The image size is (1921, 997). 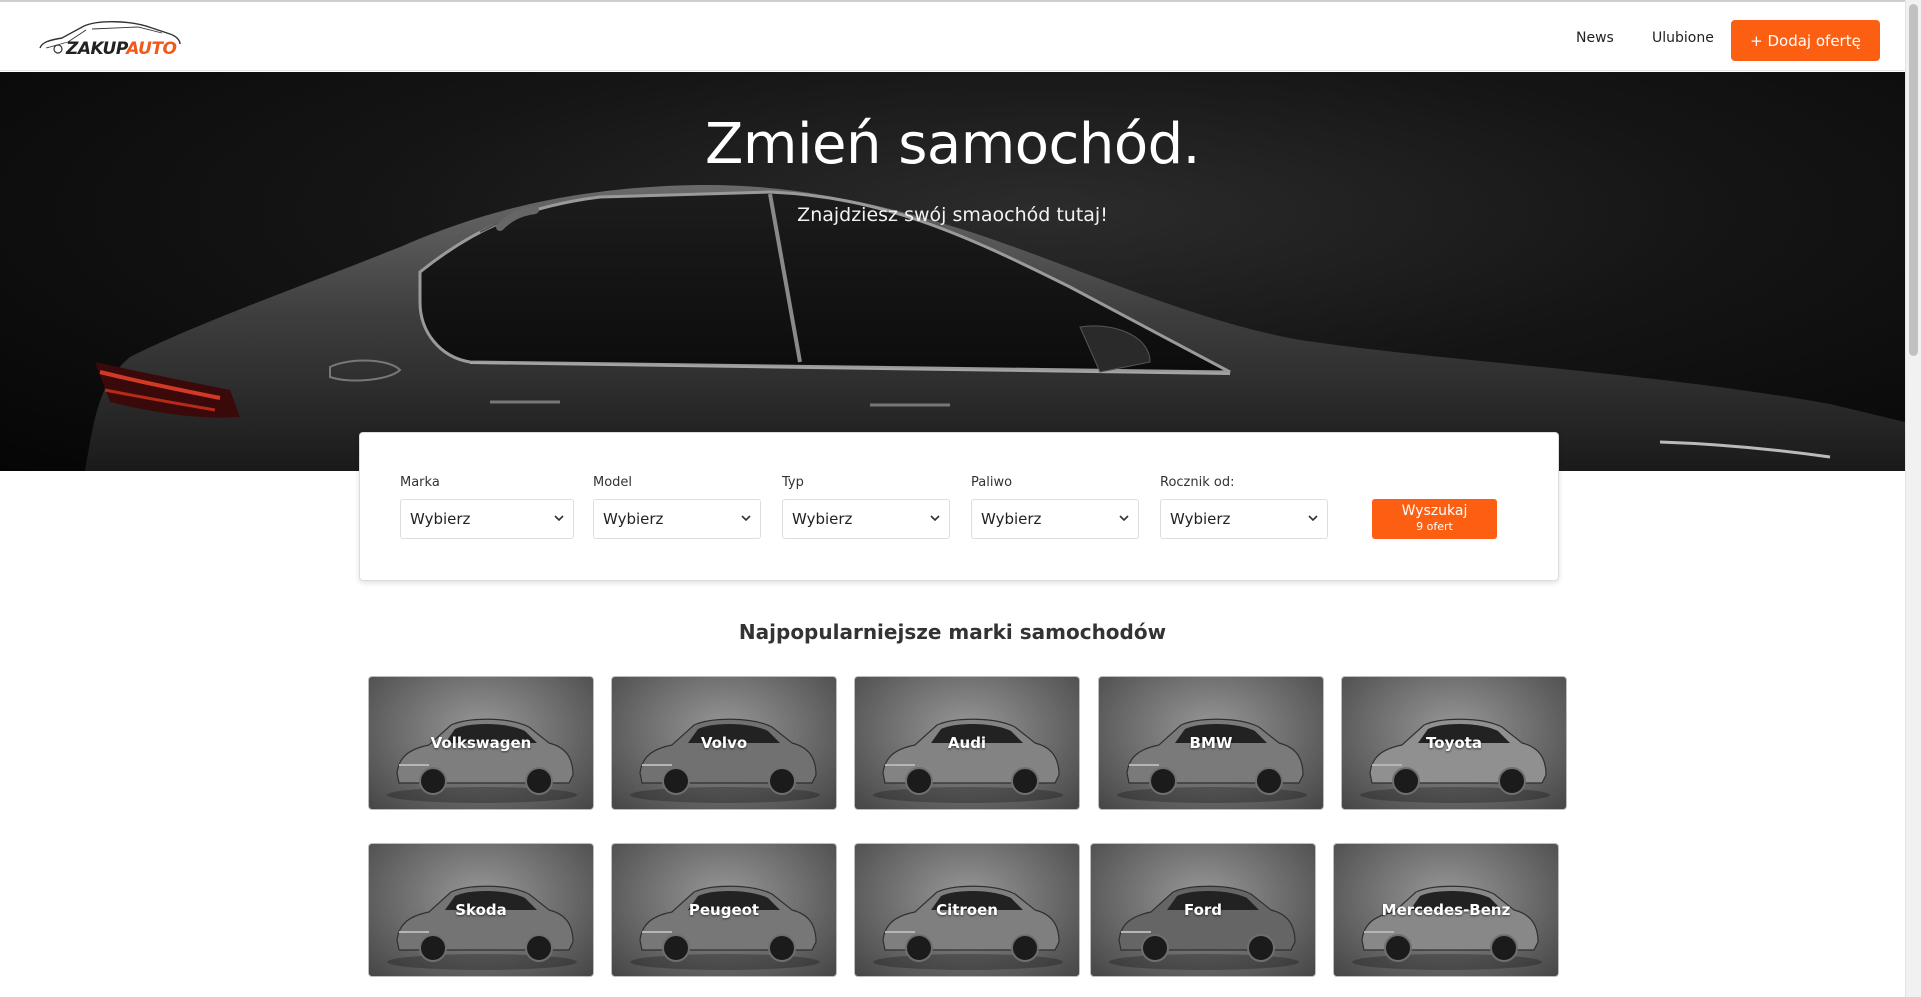 I want to click on brand-tile-mercedes-benz: Mercedes-Benz, so click(x=1446, y=910).